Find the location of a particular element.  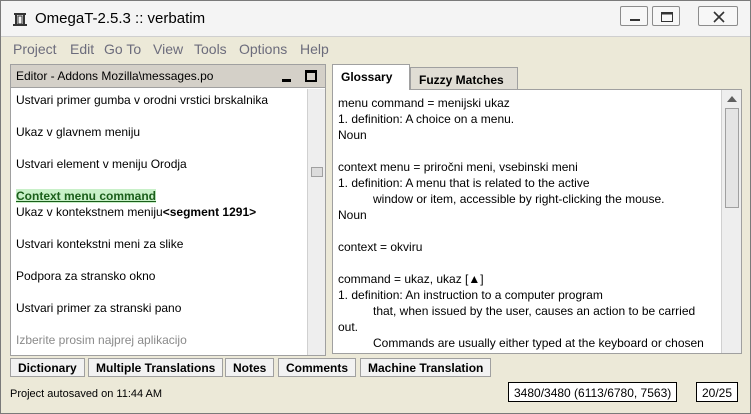

tab-notes: Notes is located at coordinates (250, 367).